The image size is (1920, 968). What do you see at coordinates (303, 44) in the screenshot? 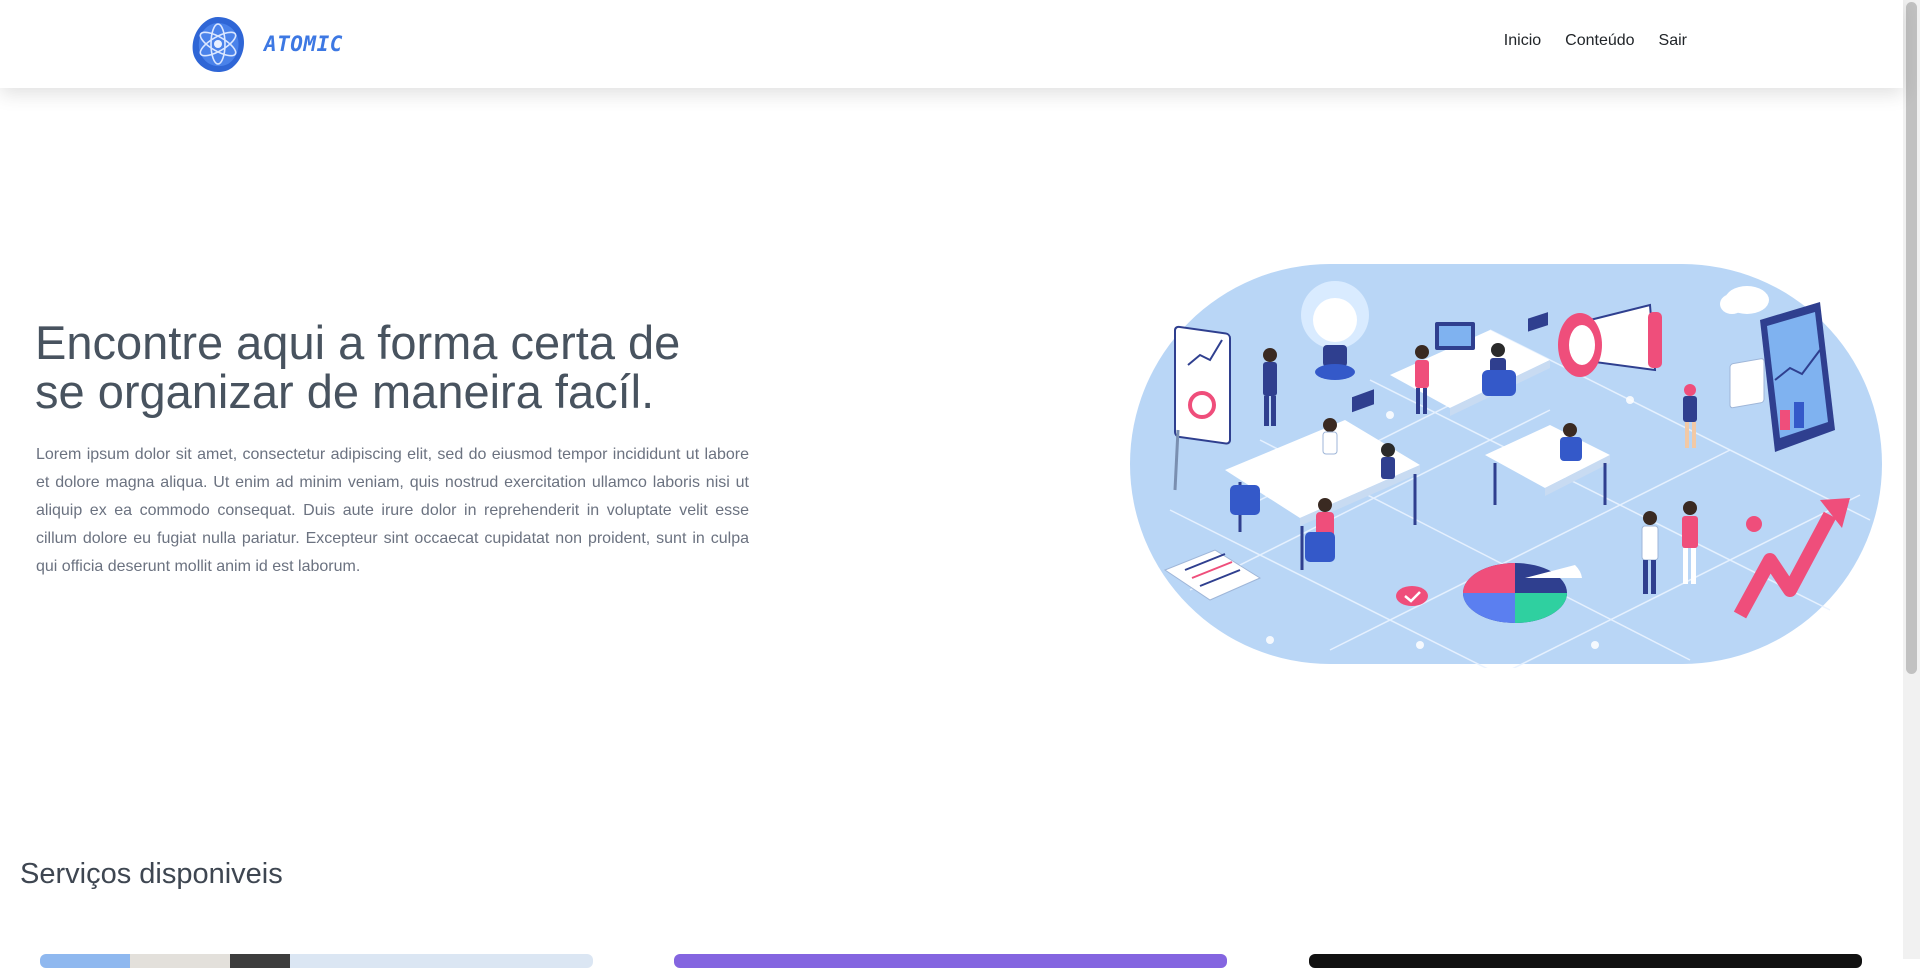
I see `brand-name: ATOMIC` at bounding box center [303, 44].